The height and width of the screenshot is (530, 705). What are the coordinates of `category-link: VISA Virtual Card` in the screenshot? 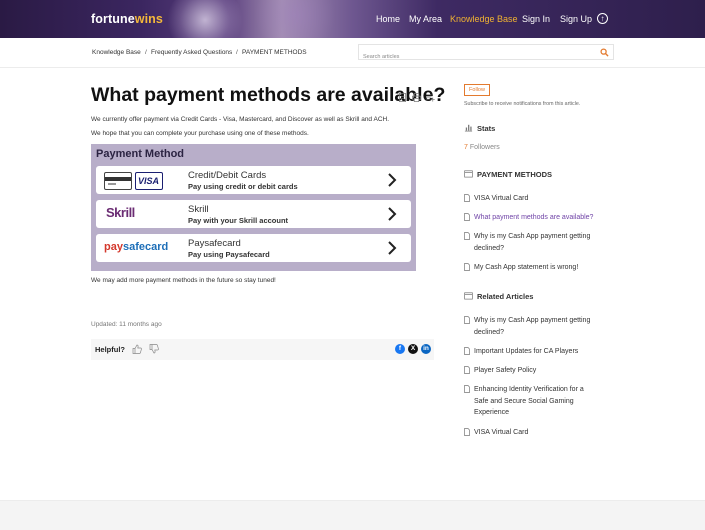 It's located at (540, 199).